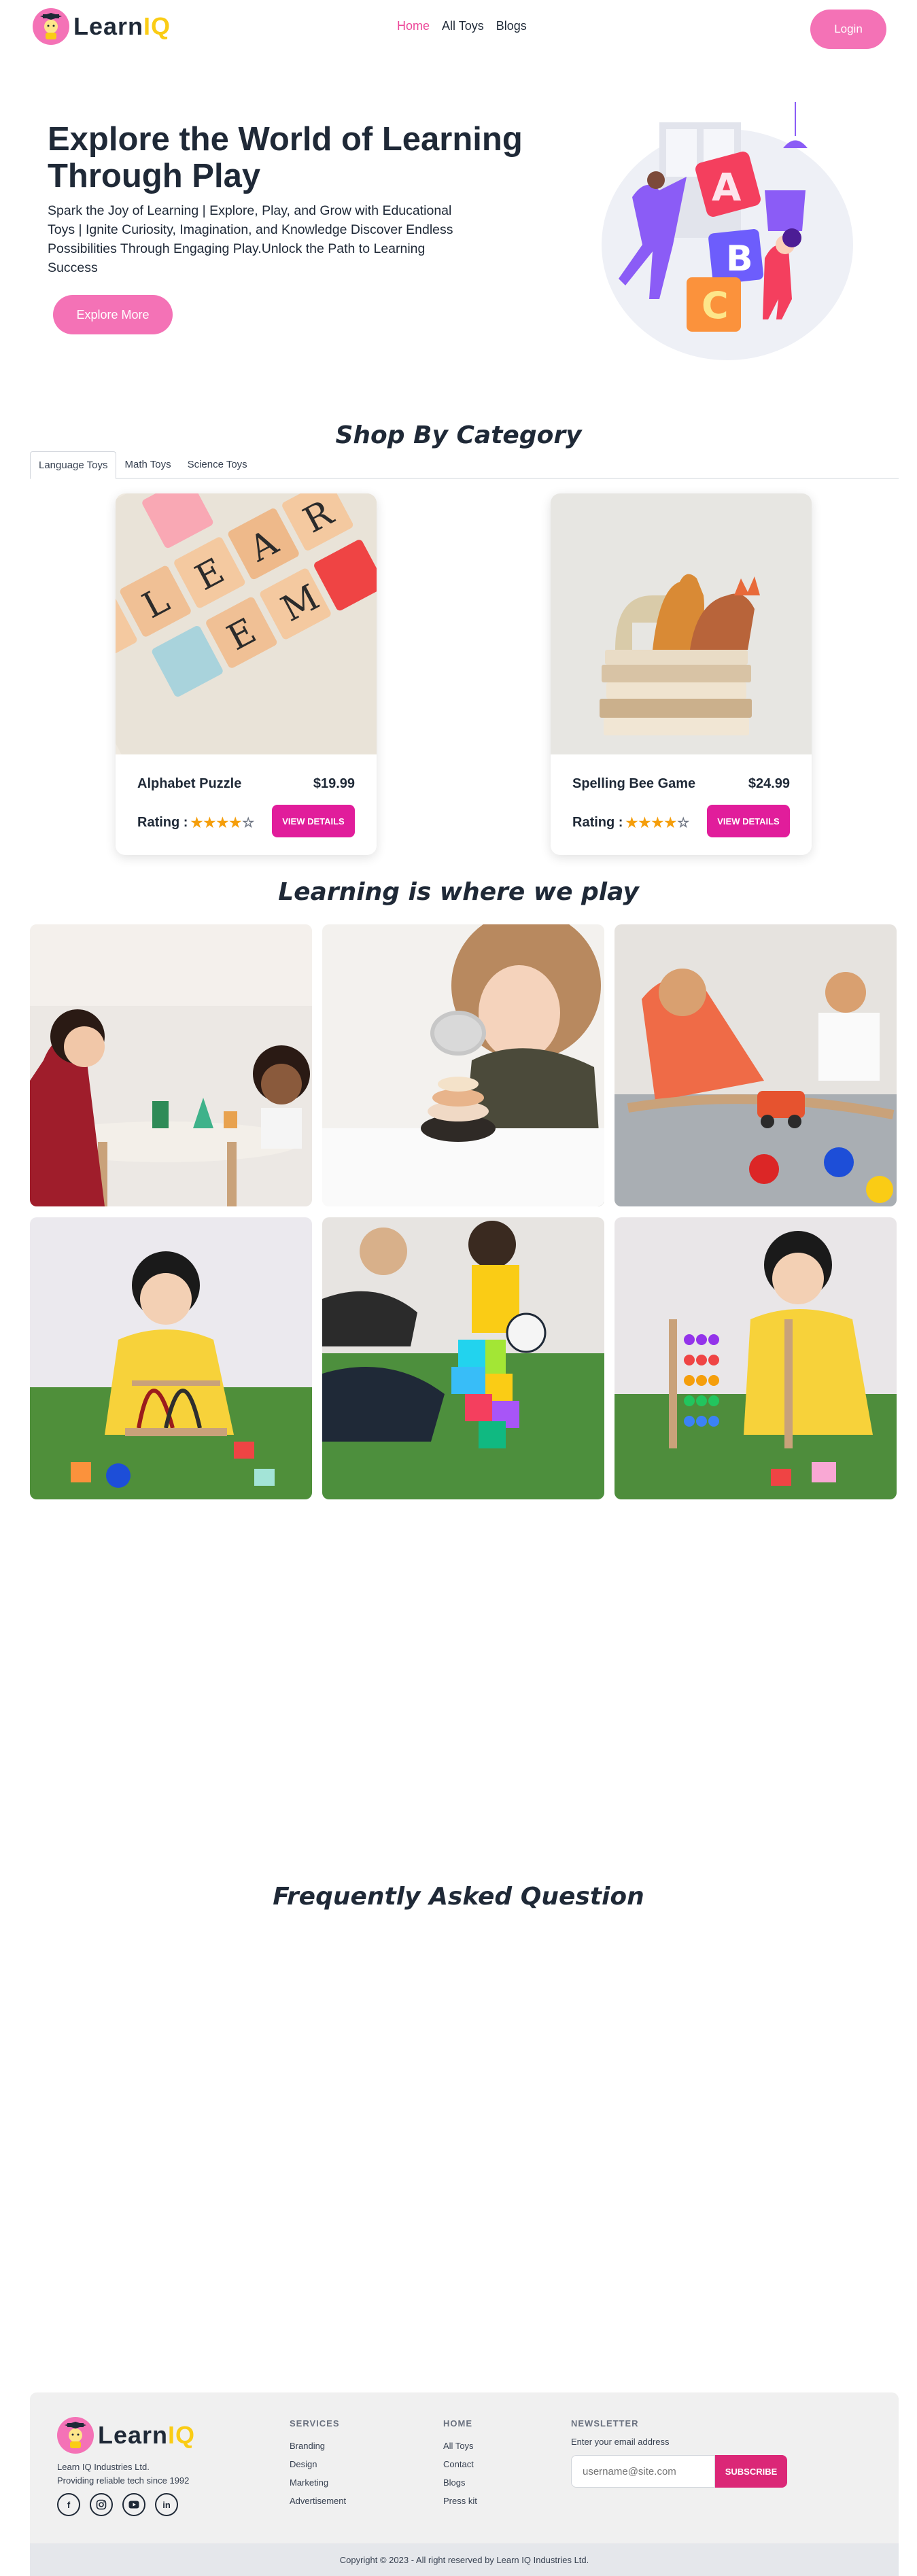 The width and height of the screenshot is (917, 2576). I want to click on footer-link-advertisement: Advertisement, so click(318, 2501).